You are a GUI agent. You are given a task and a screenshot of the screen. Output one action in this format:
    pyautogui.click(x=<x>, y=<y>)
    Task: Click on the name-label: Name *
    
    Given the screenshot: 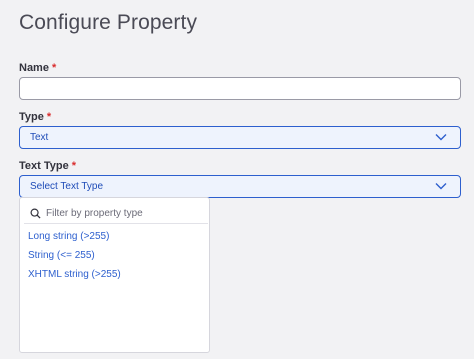 What is the action you would take?
    pyautogui.click(x=37, y=68)
    